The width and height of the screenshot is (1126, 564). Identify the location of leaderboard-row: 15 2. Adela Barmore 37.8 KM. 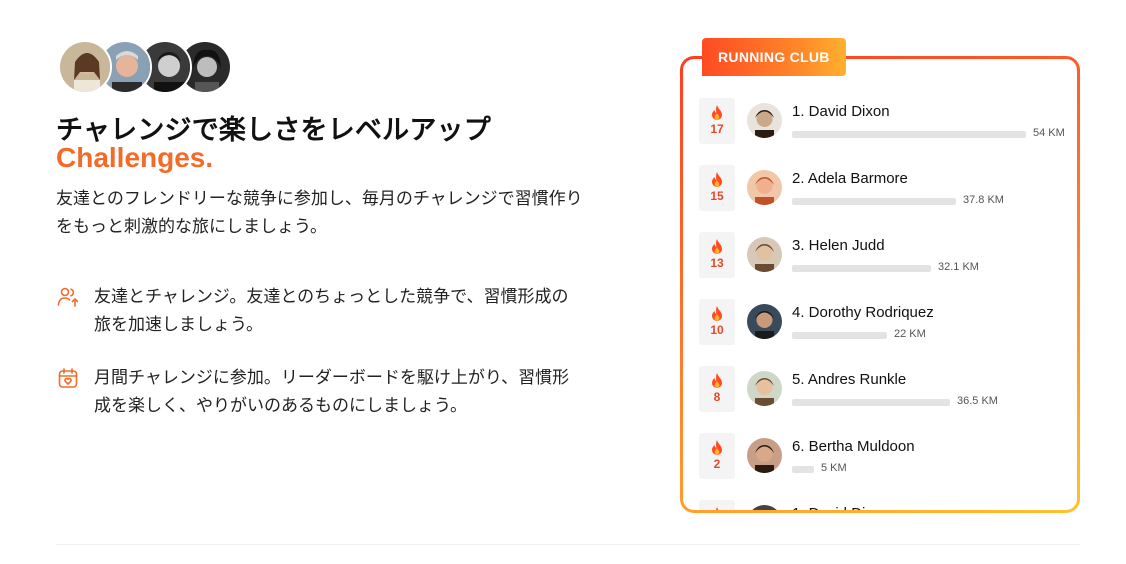
(885, 189).